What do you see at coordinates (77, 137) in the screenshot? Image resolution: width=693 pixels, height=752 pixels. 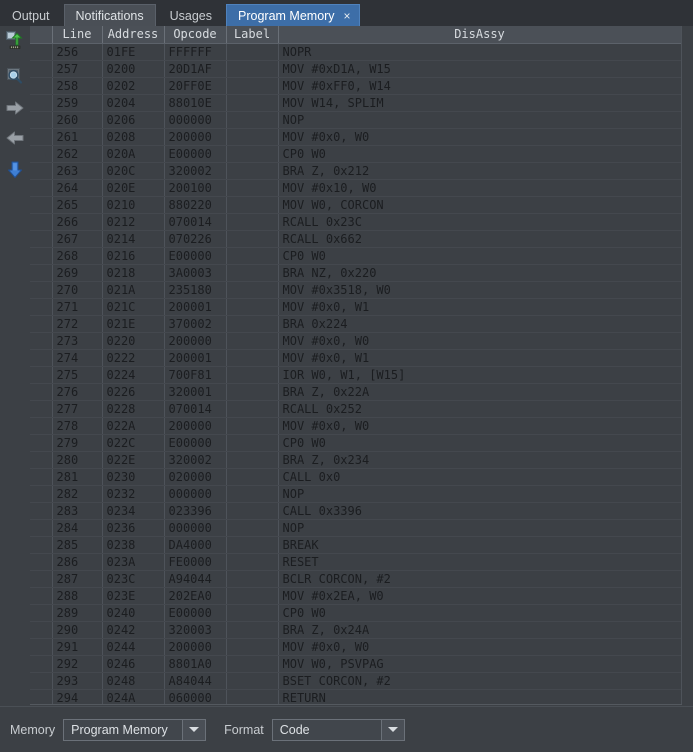 I see `cell-line: 261` at bounding box center [77, 137].